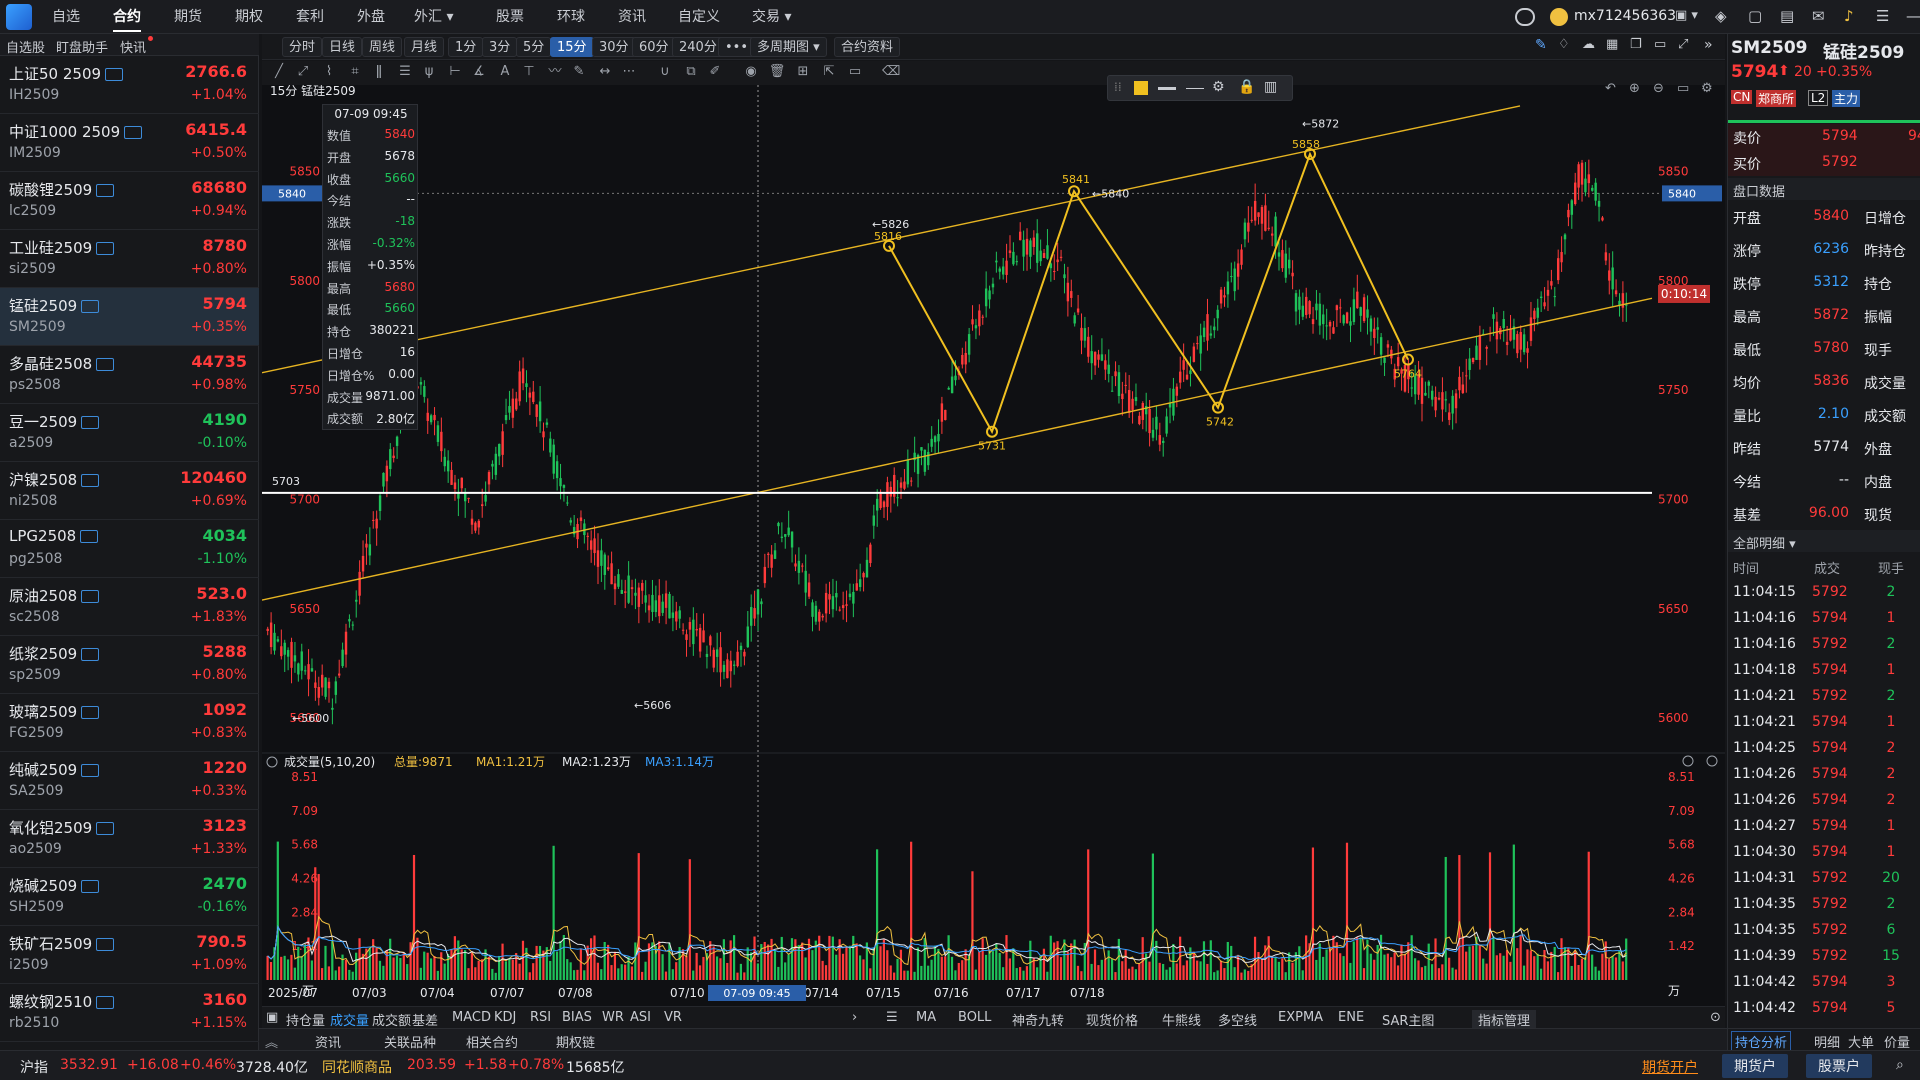 This screenshot has width=1920, height=1080. I want to click on ray-tool-icon: ⤢, so click(303, 72).